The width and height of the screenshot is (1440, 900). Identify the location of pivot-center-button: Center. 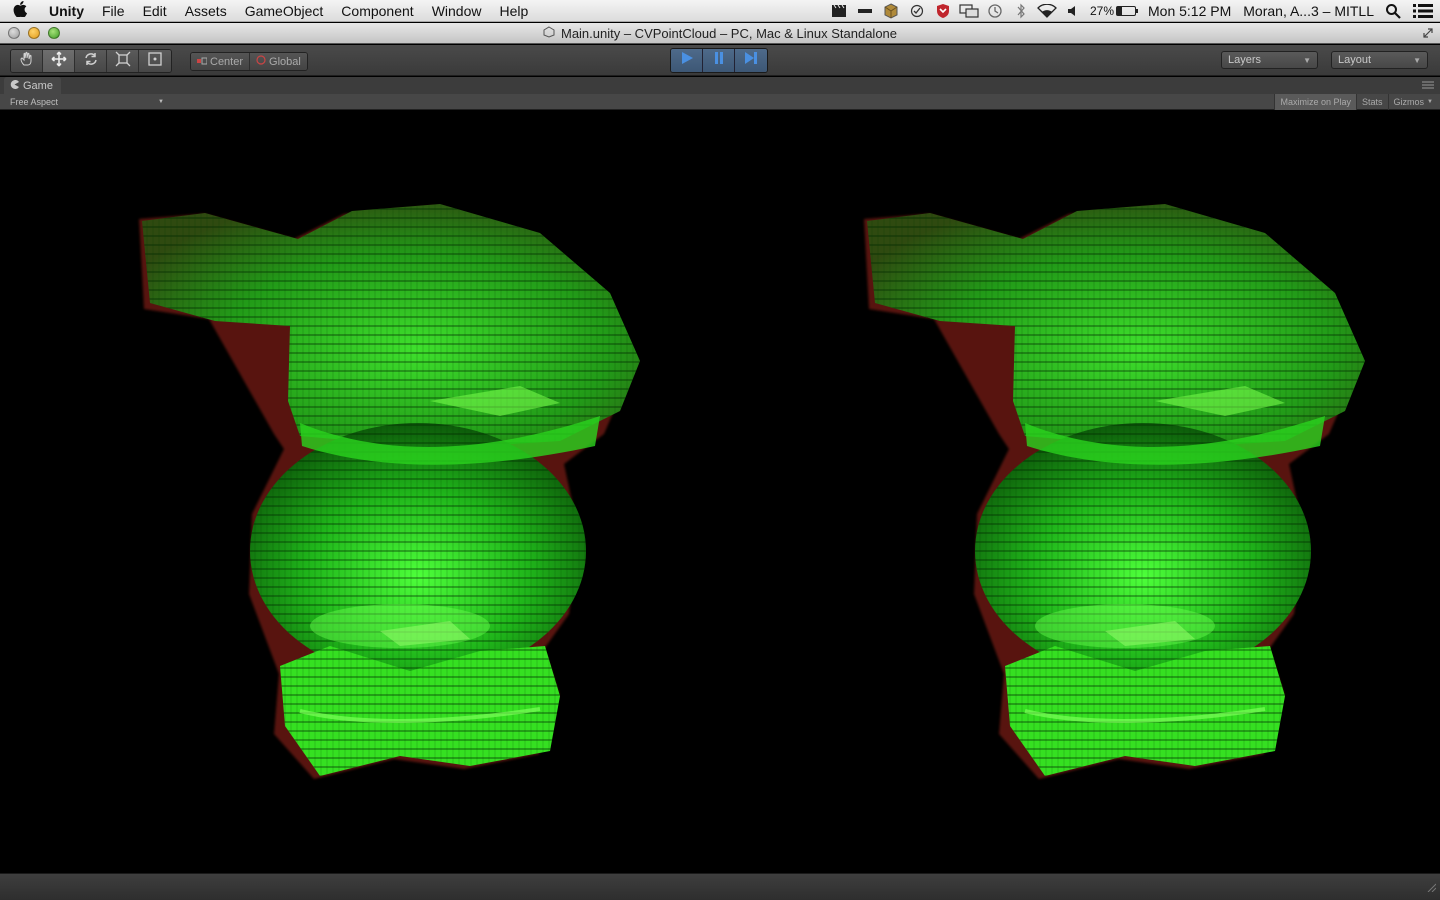
(221, 61).